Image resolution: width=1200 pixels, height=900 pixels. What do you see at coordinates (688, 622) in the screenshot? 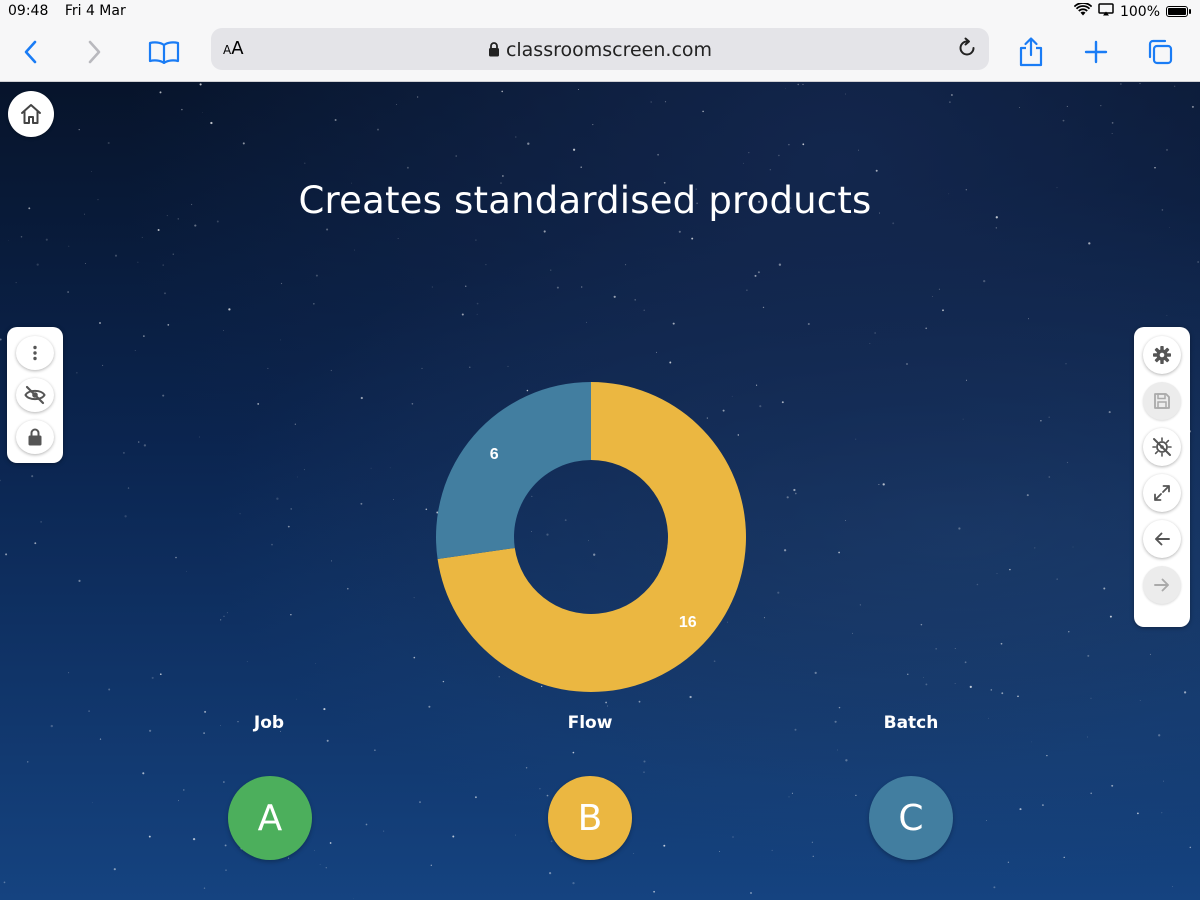
I see `donut-label-flow: 16` at bounding box center [688, 622].